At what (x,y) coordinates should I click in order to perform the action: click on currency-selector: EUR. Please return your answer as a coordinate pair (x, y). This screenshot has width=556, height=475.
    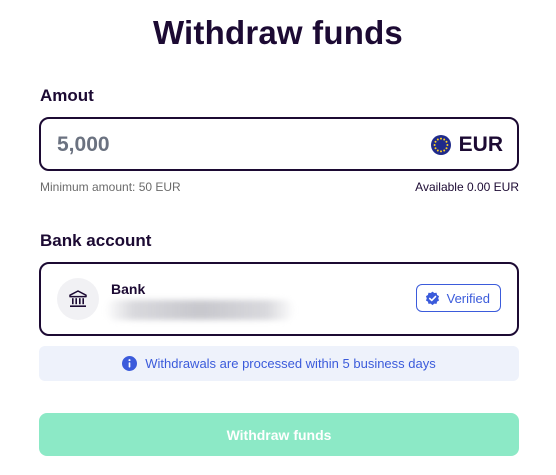
    Looking at the image, I should click on (466, 145).